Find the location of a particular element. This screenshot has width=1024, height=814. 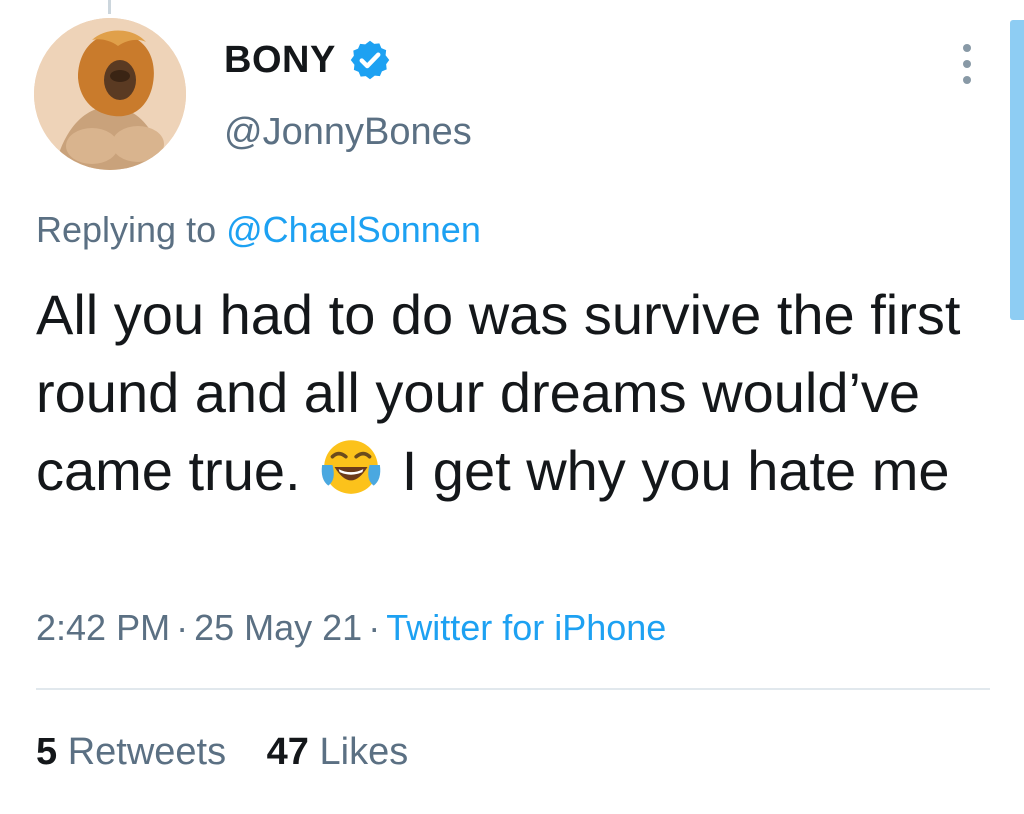

thread-connector-line is located at coordinates (109, 7).